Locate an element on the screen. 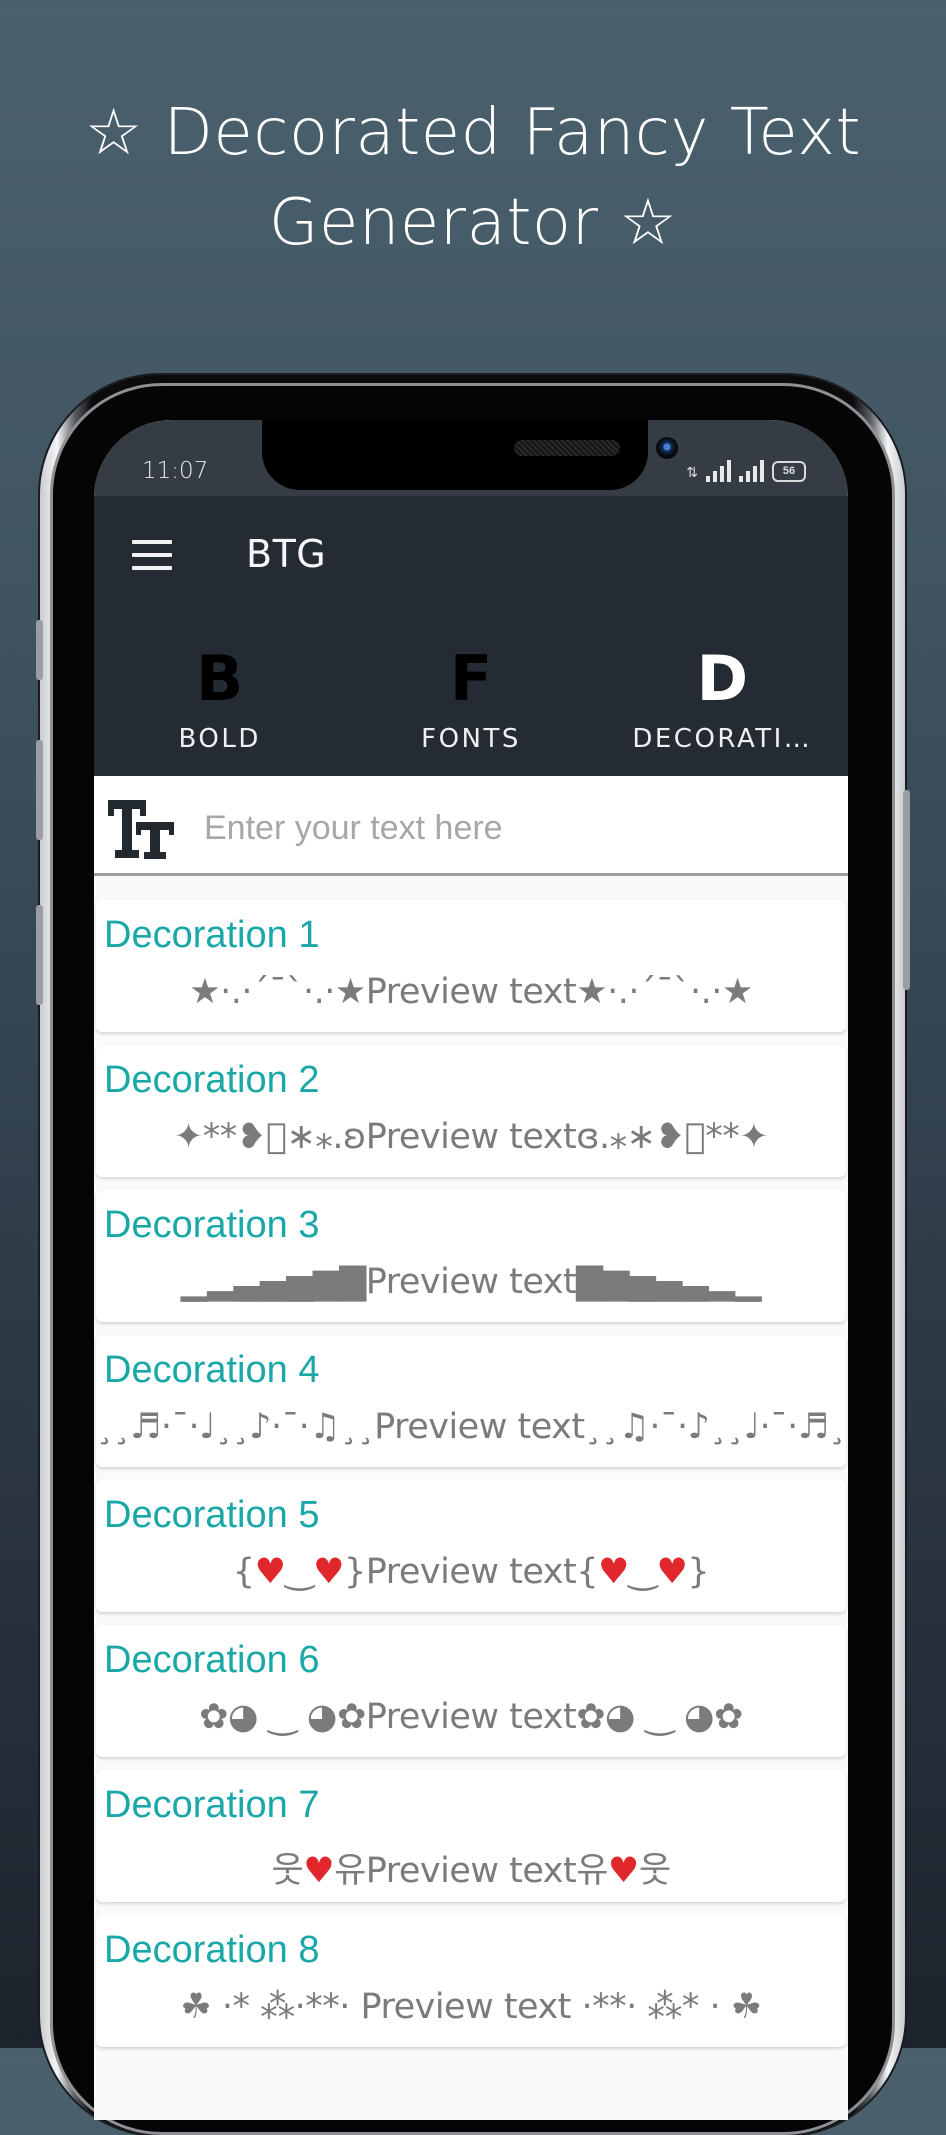 This screenshot has width=946, height=2135. phone-notch is located at coordinates (470, 455).